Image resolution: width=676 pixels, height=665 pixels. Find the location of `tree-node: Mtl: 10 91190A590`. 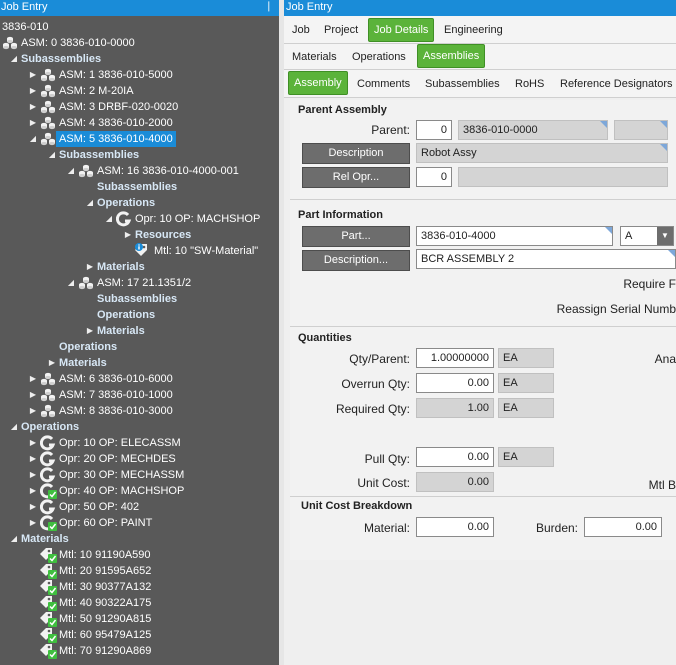

tree-node: Mtl: 10 91190A590 is located at coordinates (139, 555).